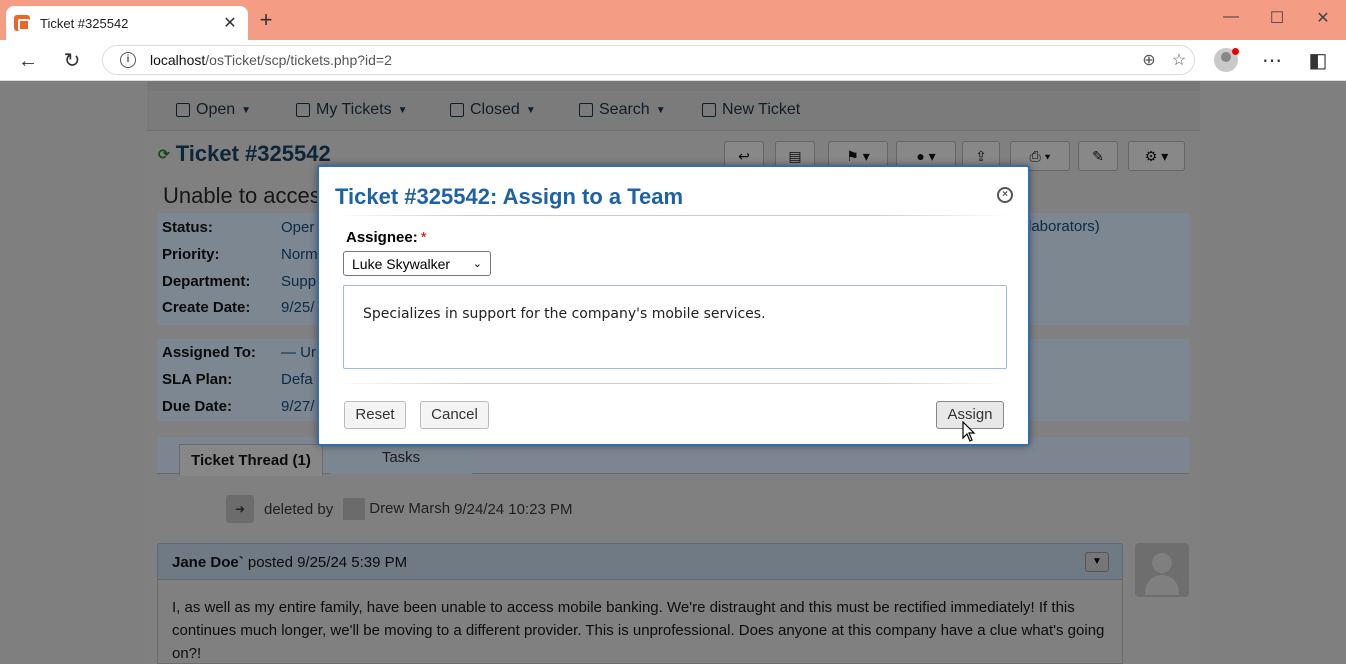 The height and width of the screenshot is (664, 1346). I want to click on assigned-to-label: Assigned To:, so click(209, 352).